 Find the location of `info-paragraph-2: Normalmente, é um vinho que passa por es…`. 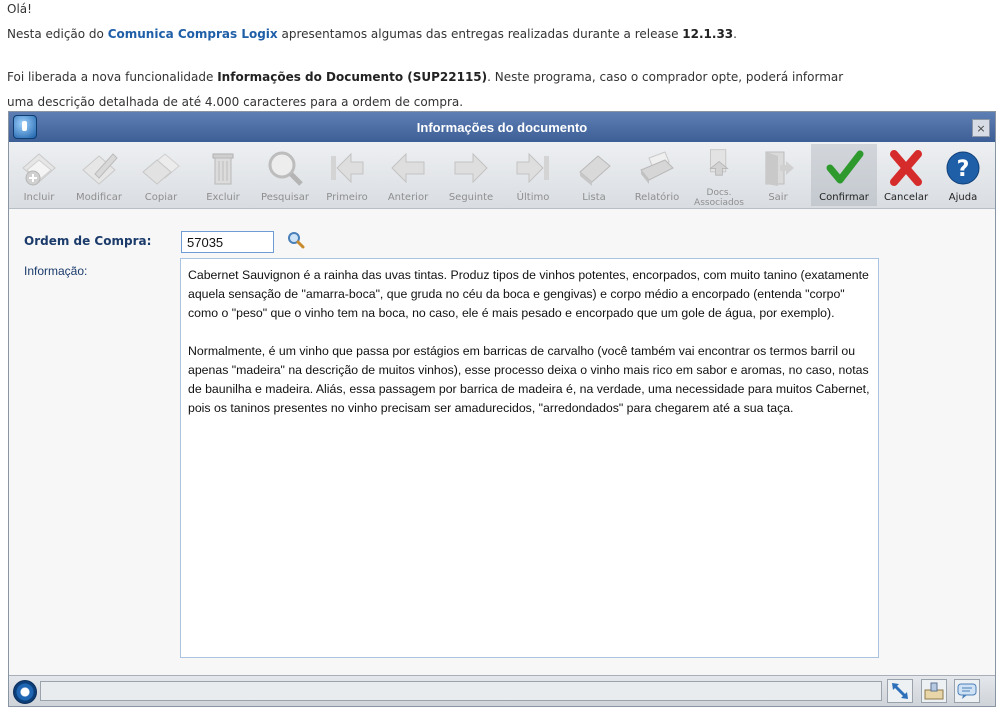

info-paragraph-2: Normalmente, é um vinho que passa por es… is located at coordinates (529, 379).